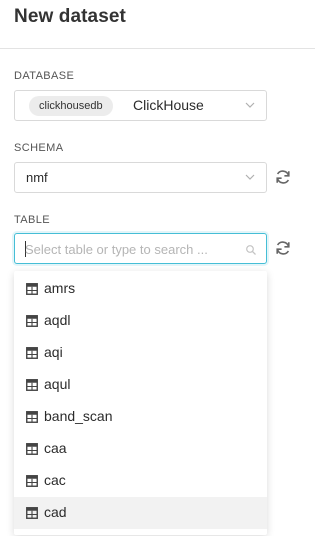 This screenshot has width=320, height=536. What do you see at coordinates (32, 220) in the screenshot?
I see `table-label: TABLE` at bounding box center [32, 220].